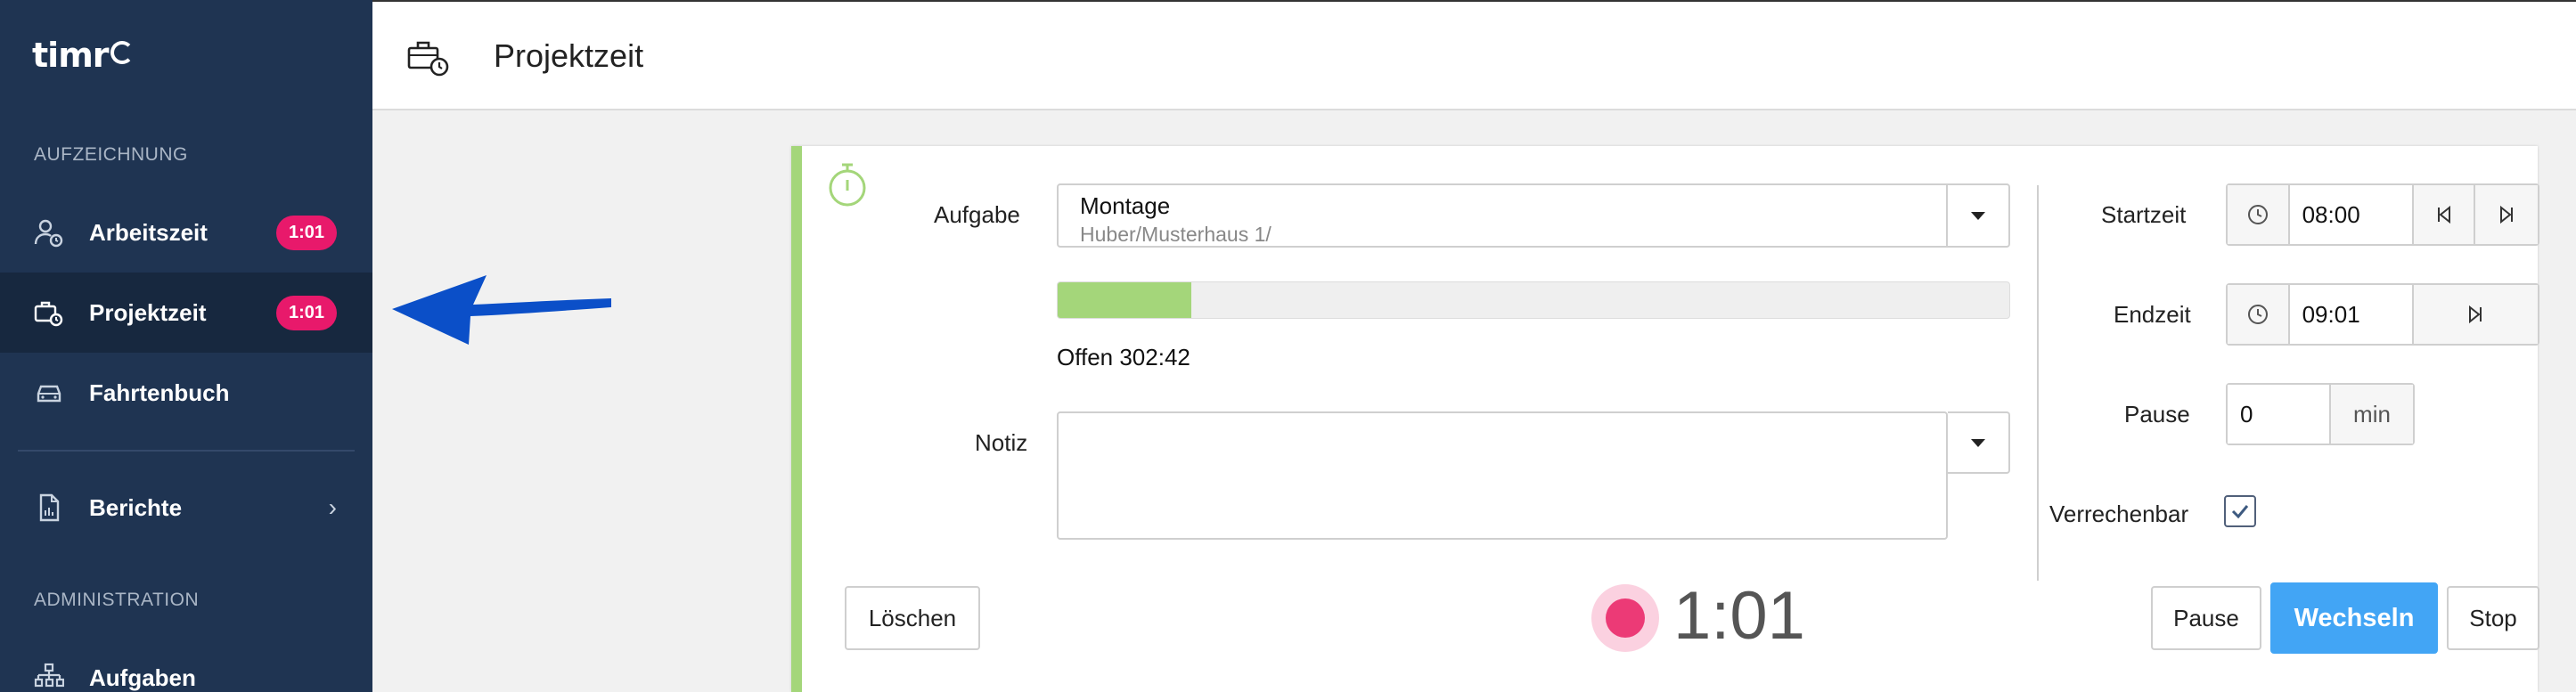  I want to click on note-textarea, so click(1502, 475).